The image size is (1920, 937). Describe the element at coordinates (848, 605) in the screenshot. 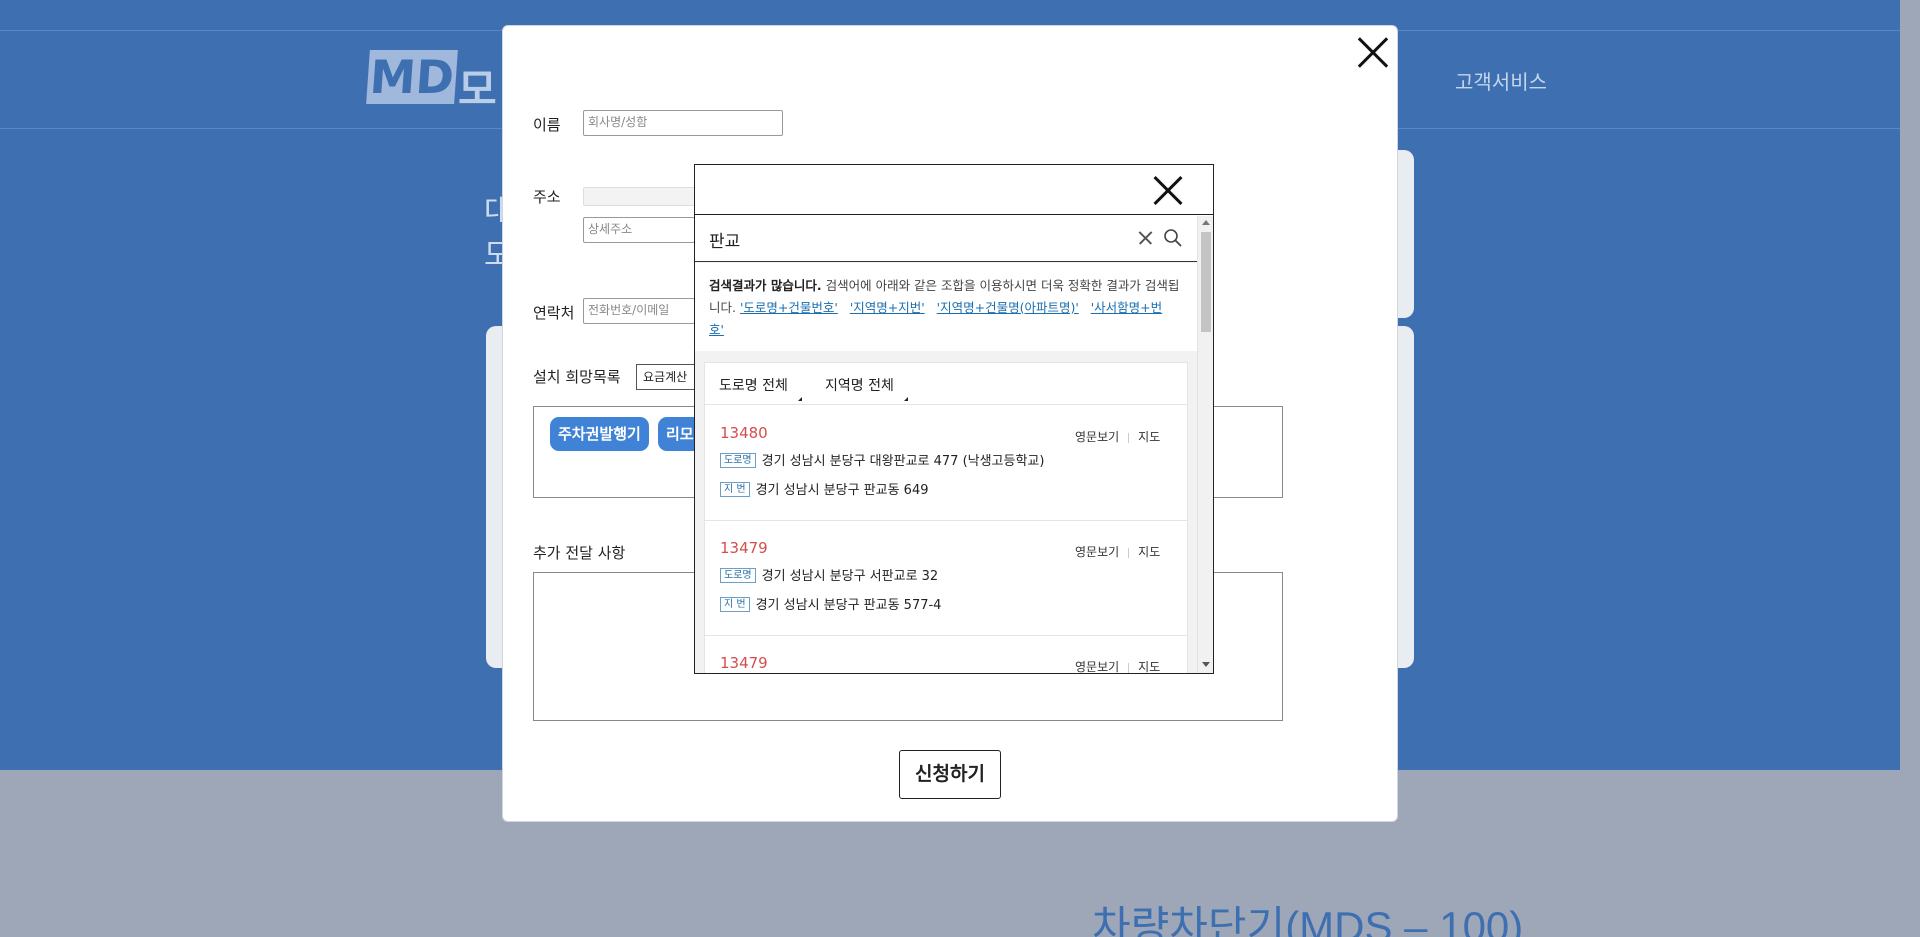

I see `jibun-address-text: 경기 성남시 분당구 판교동 577-4` at that location.